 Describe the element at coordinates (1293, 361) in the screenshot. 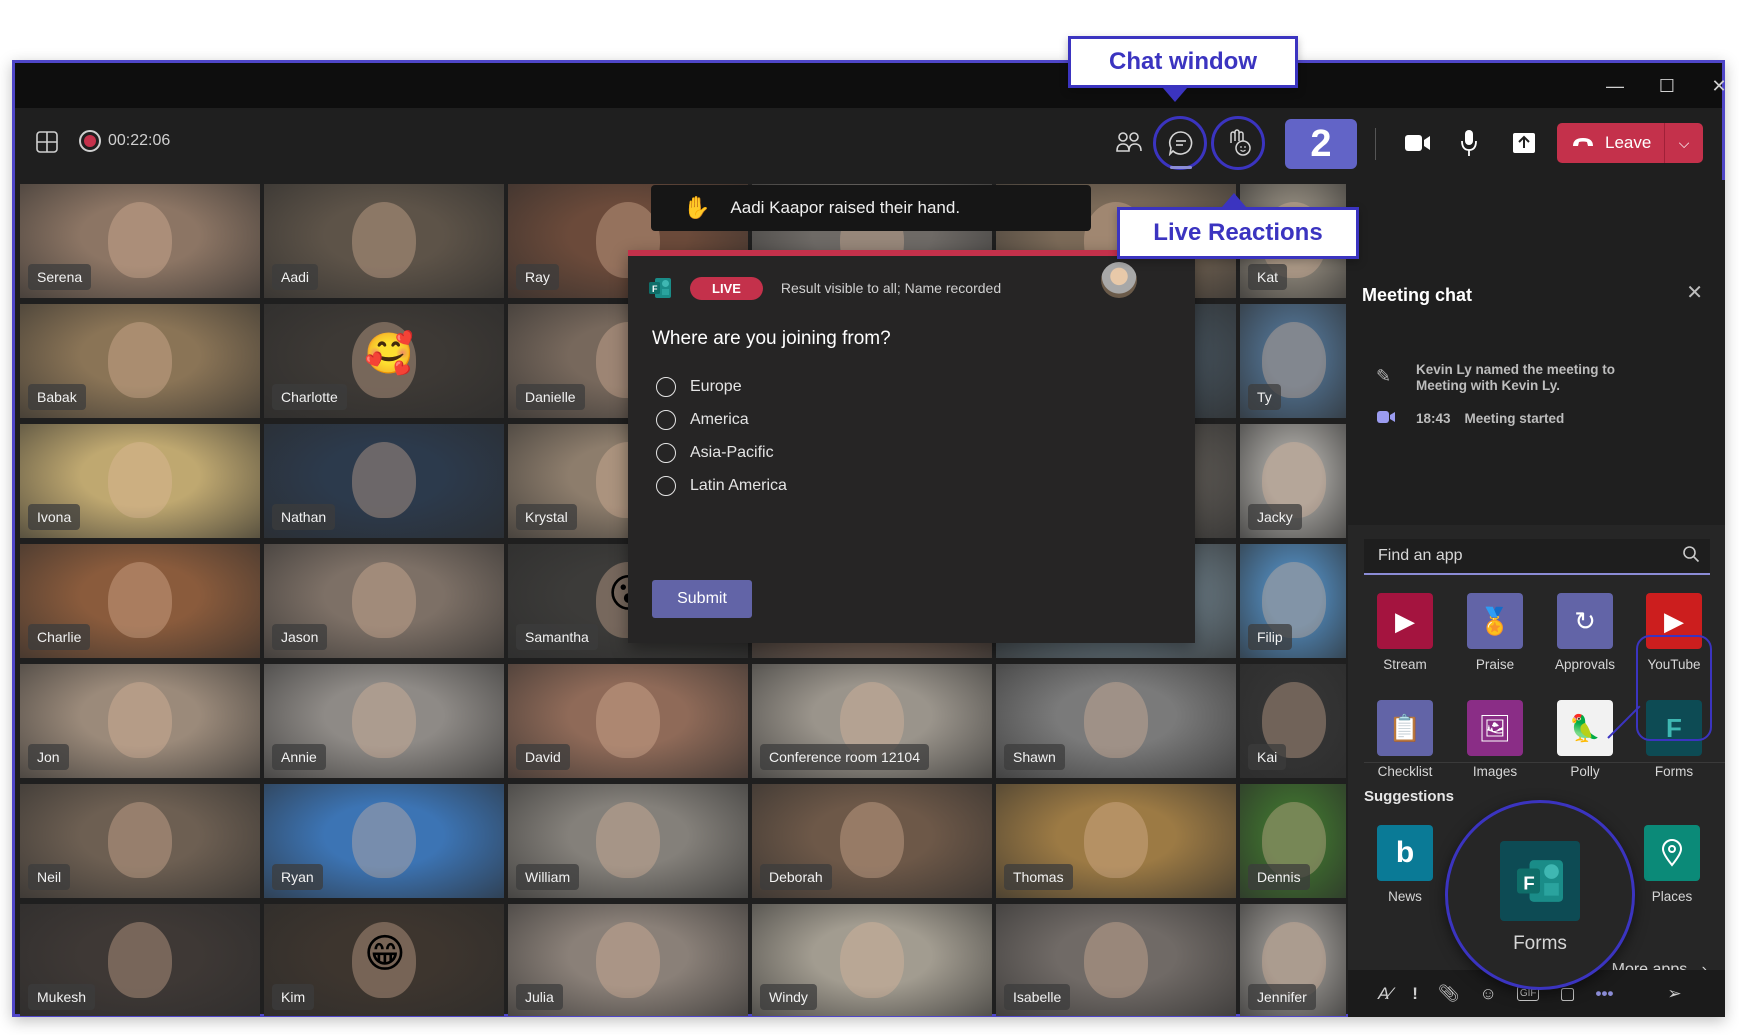

I see `participant-tile: Ty` at that location.